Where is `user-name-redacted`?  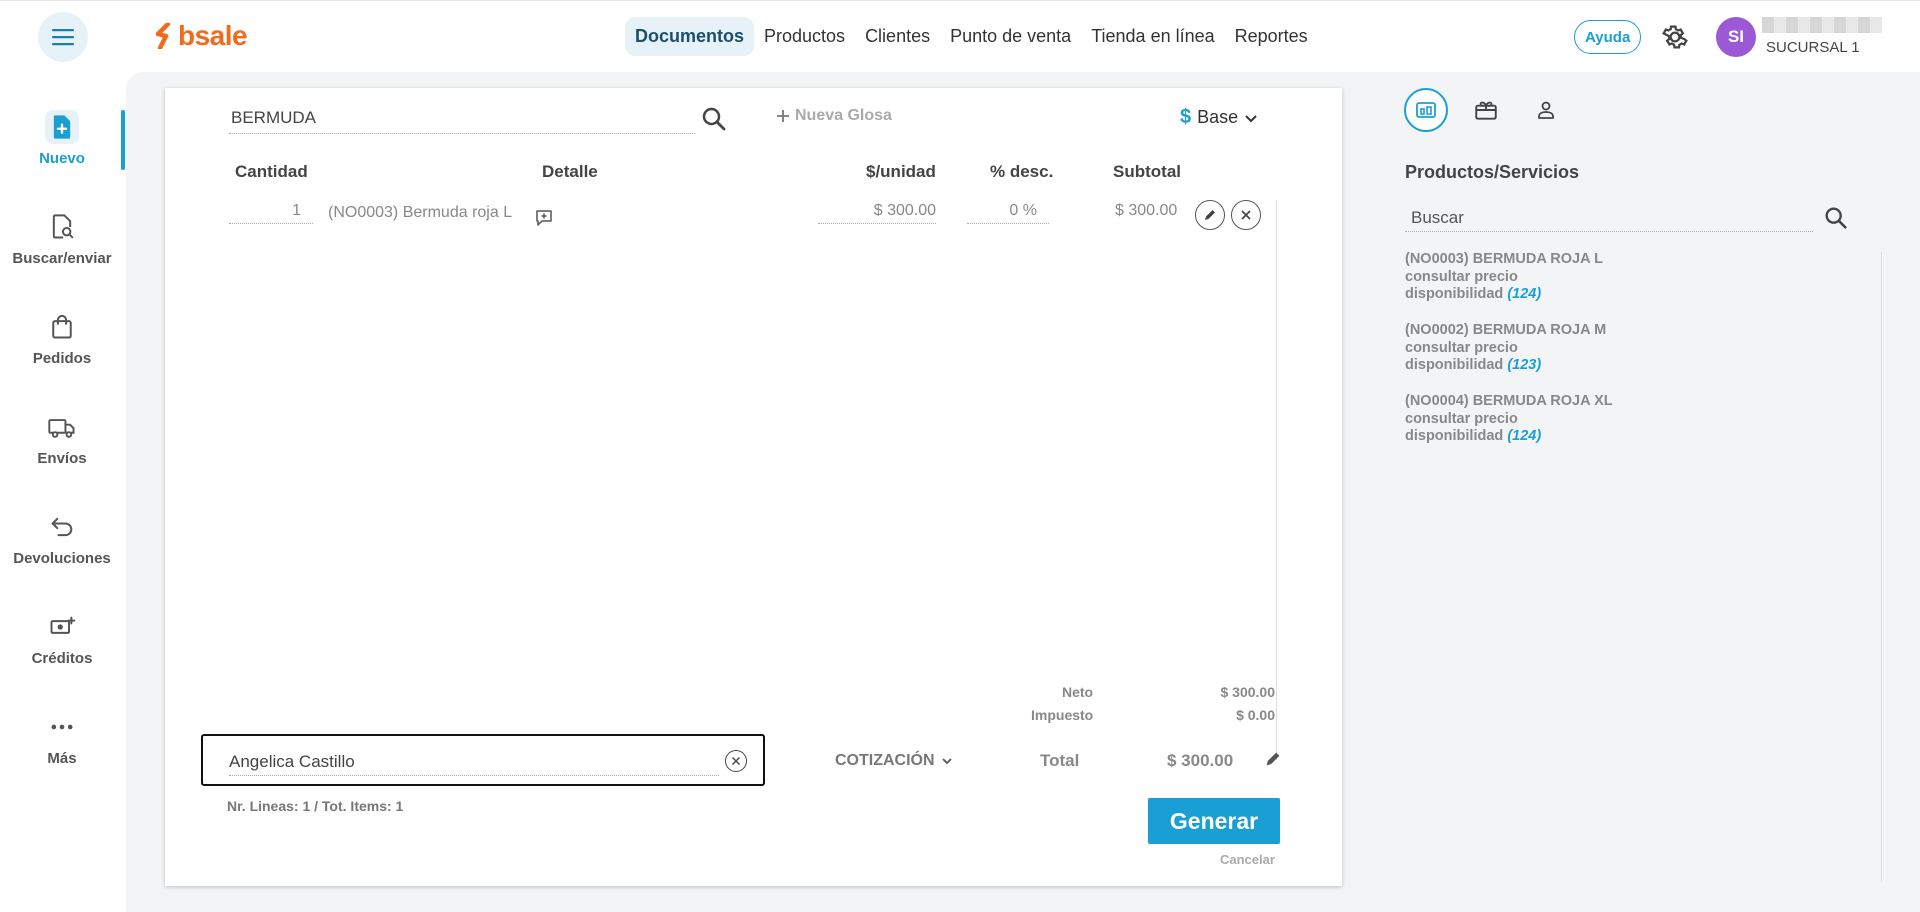
user-name-redacted is located at coordinates (1822, 25).